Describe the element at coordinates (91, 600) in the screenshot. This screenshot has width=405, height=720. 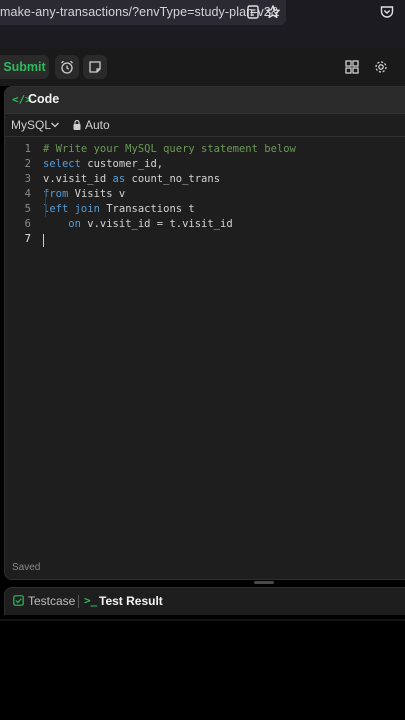
I see `terminal-icon: >_` at that location.